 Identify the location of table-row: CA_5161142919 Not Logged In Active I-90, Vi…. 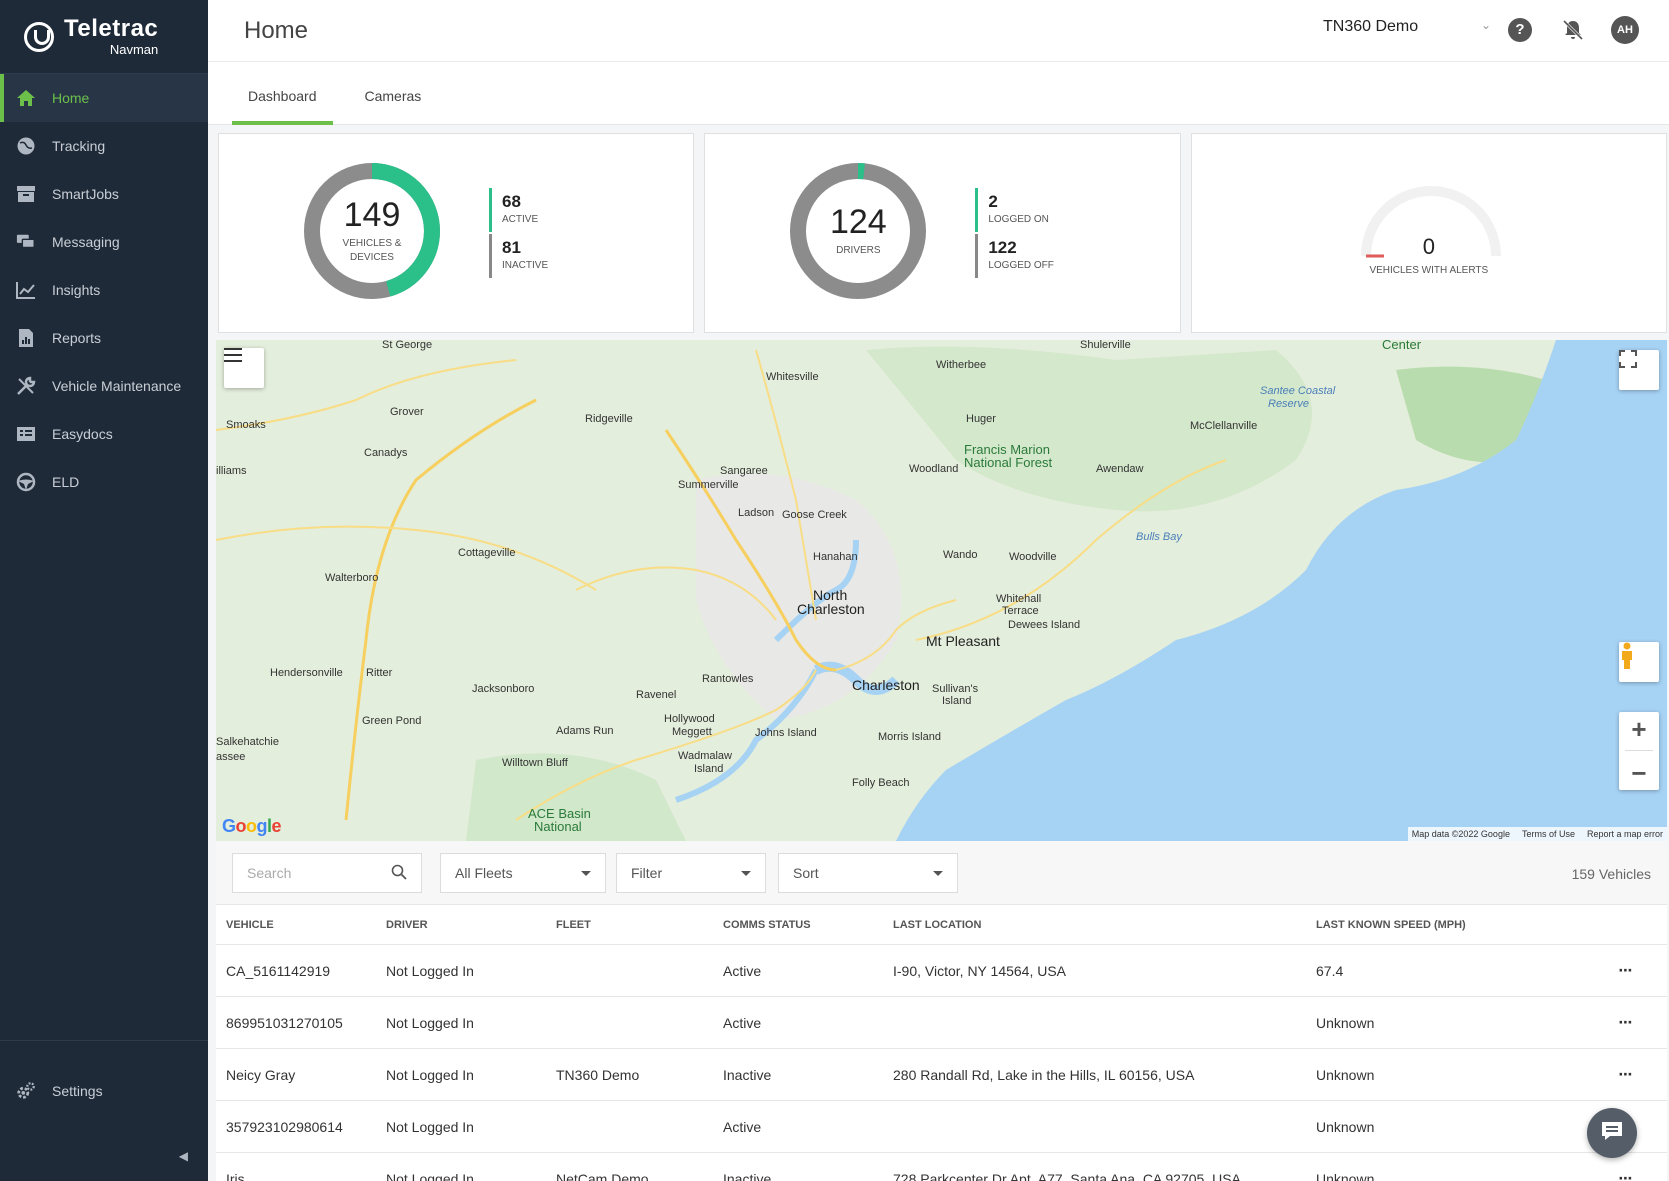
(941, 971).